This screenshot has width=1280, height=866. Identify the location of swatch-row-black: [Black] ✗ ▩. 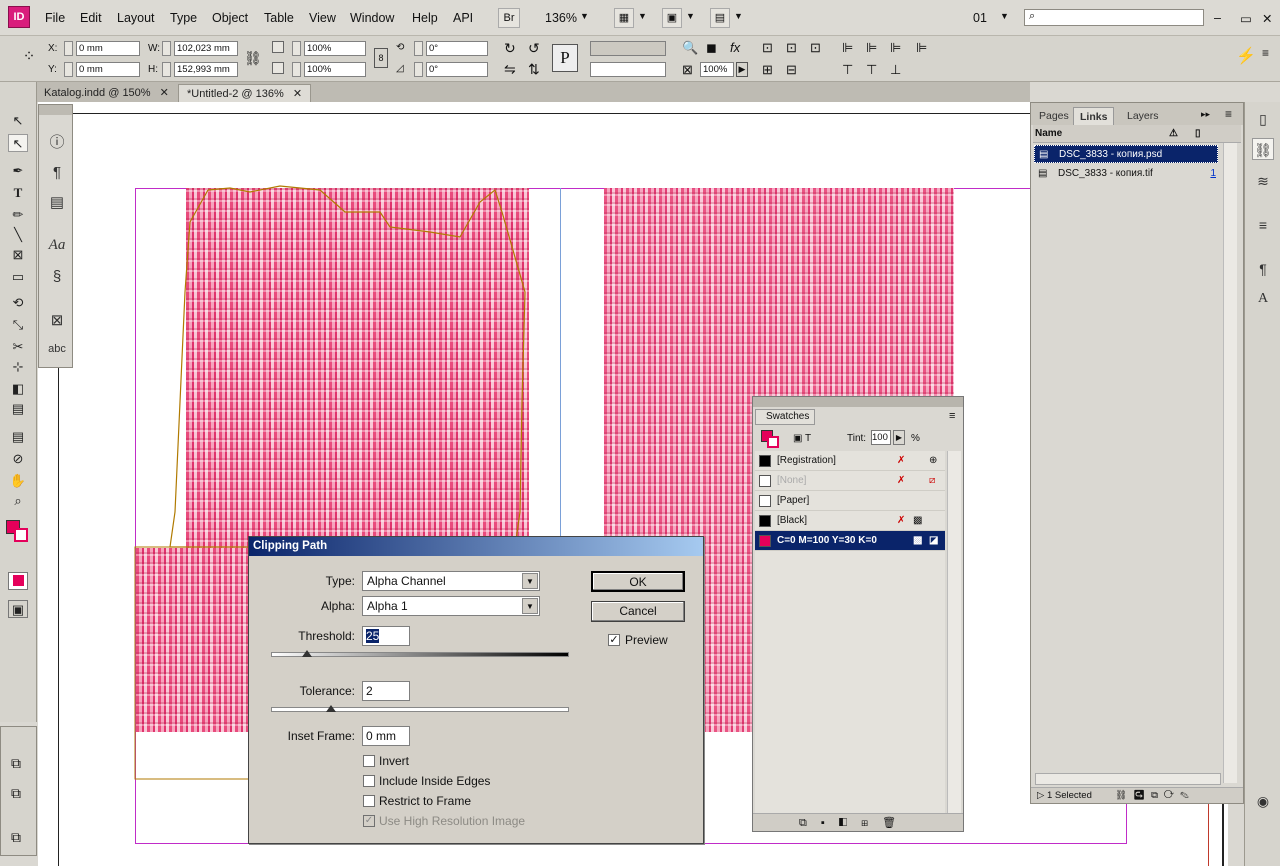
(850, 521).